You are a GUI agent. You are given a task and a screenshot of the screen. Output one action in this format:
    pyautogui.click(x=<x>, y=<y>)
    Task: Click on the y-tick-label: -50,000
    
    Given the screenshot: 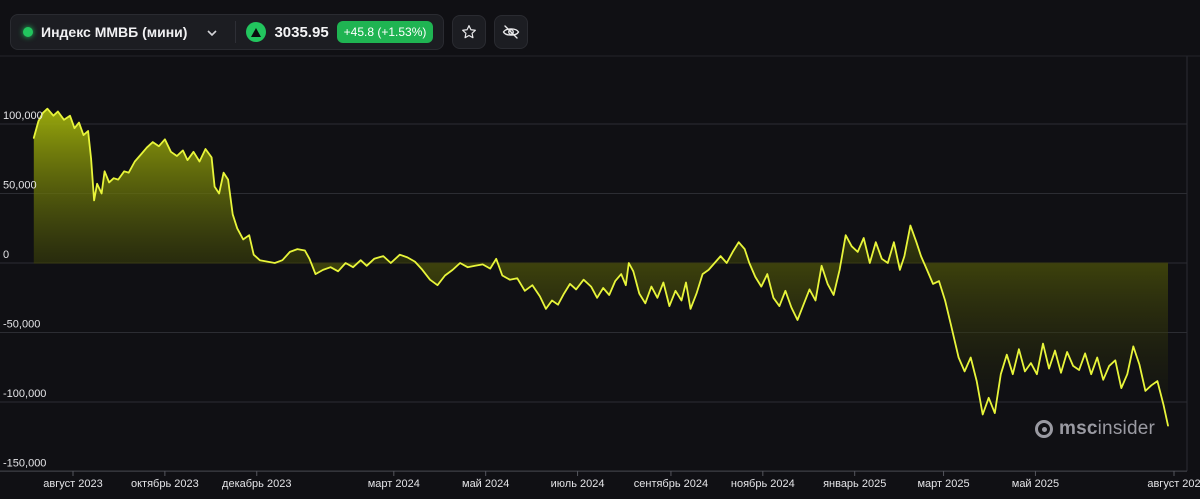 What is the action you would take?
    pyautogui.click(x=21, y=325)
    